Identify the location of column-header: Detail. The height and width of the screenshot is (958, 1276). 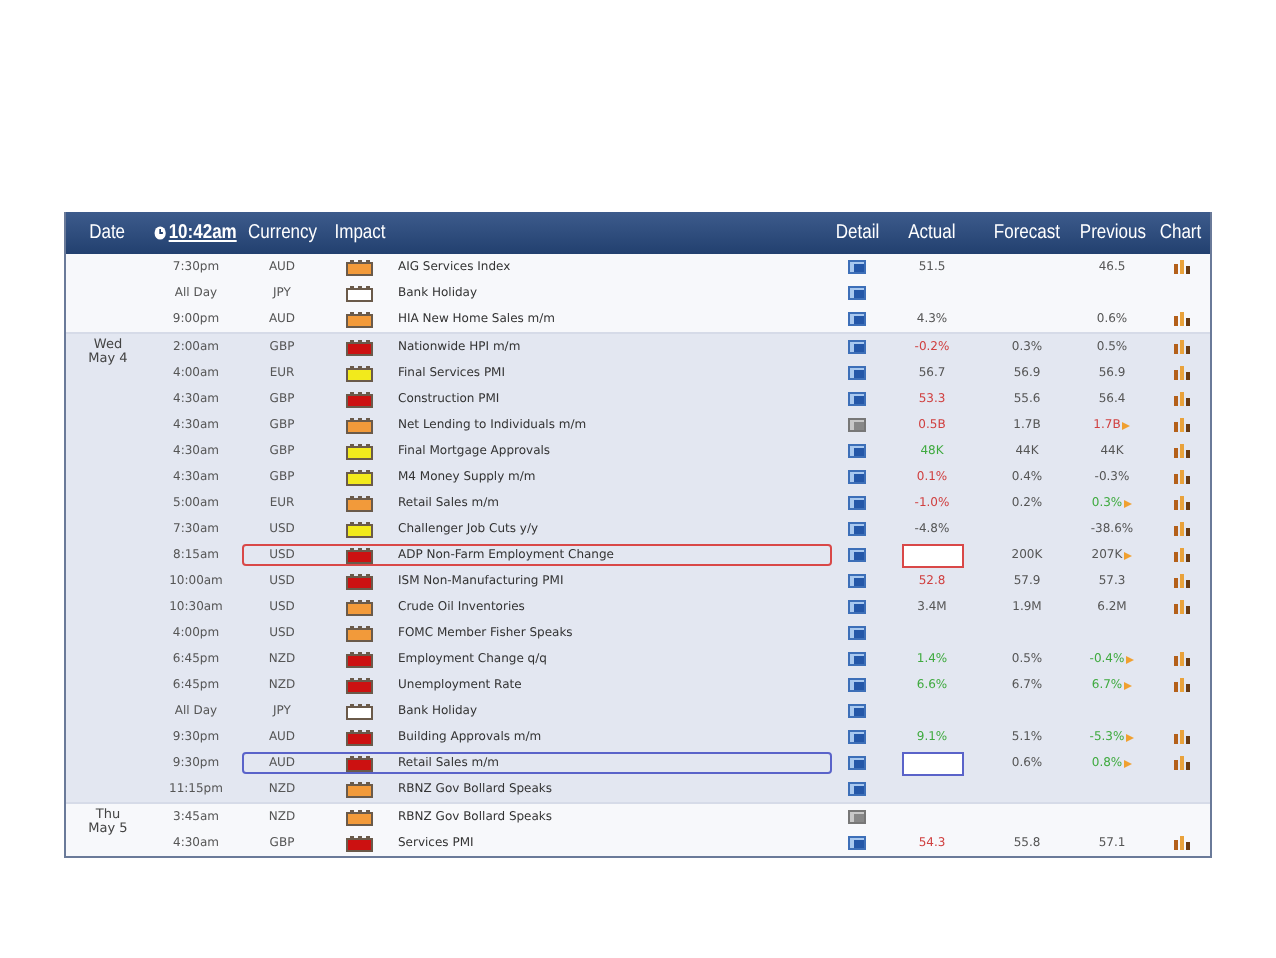
(857, 233).